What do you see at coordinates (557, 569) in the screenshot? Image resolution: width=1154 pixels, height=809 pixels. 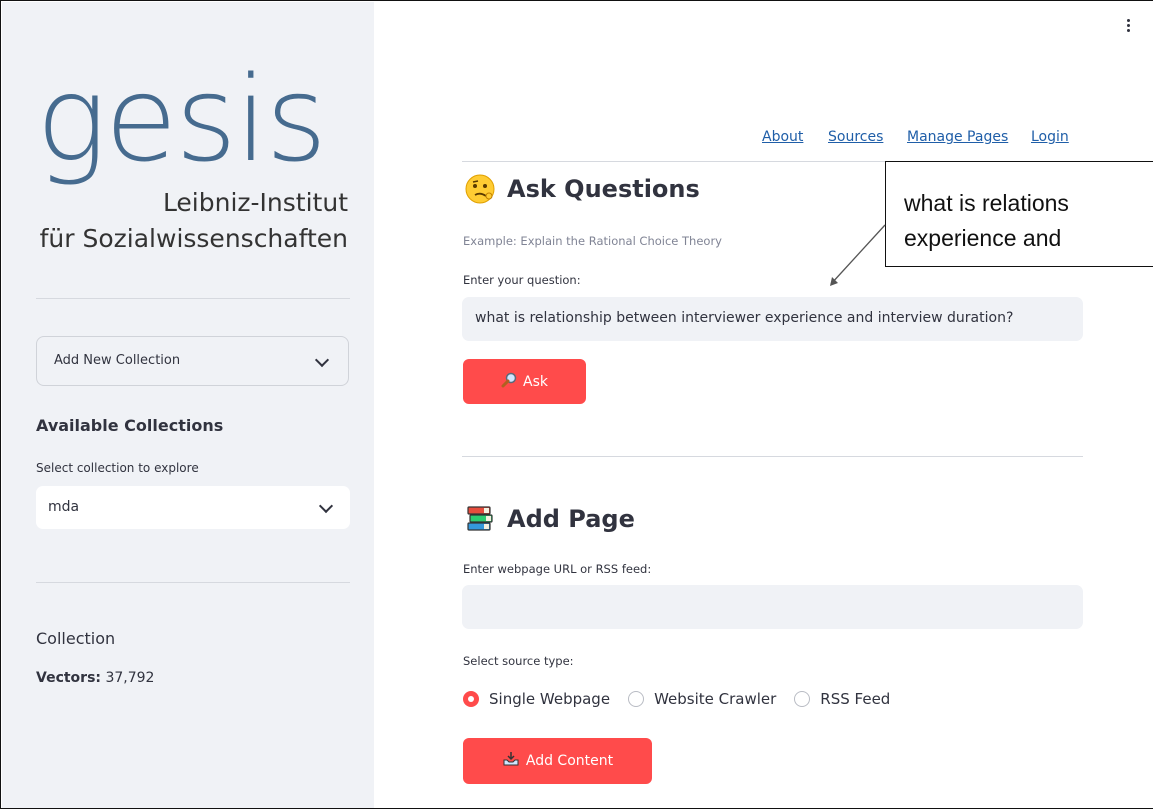 I see `url-input-label: Enter webpage URL or RSS feed:` at bounding box center [557, 569].